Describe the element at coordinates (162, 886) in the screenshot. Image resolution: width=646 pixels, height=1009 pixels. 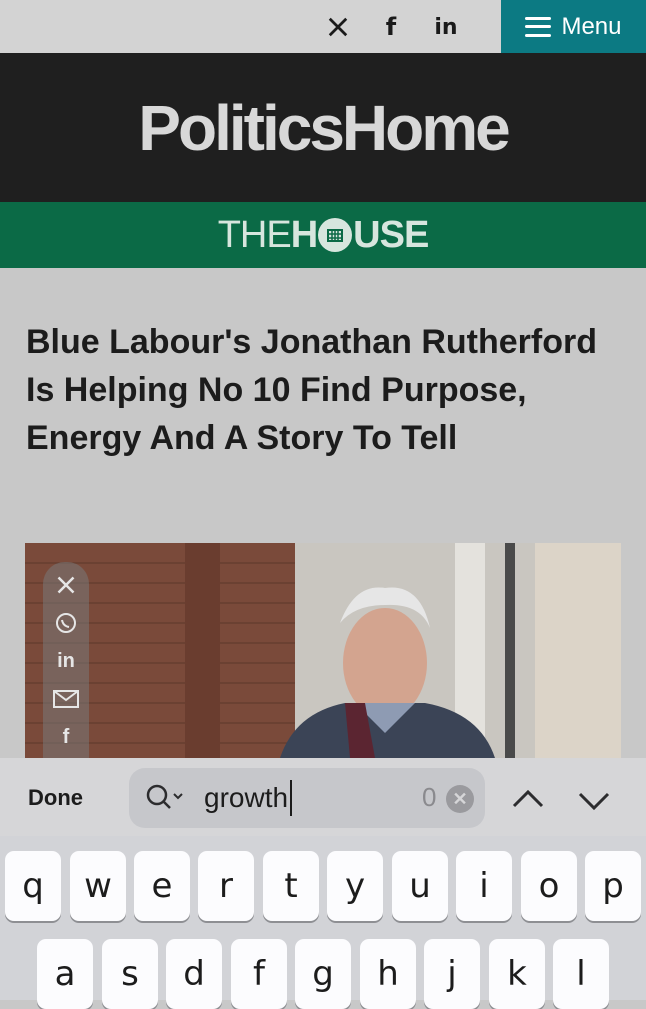
I see `key-e: e` at that location.